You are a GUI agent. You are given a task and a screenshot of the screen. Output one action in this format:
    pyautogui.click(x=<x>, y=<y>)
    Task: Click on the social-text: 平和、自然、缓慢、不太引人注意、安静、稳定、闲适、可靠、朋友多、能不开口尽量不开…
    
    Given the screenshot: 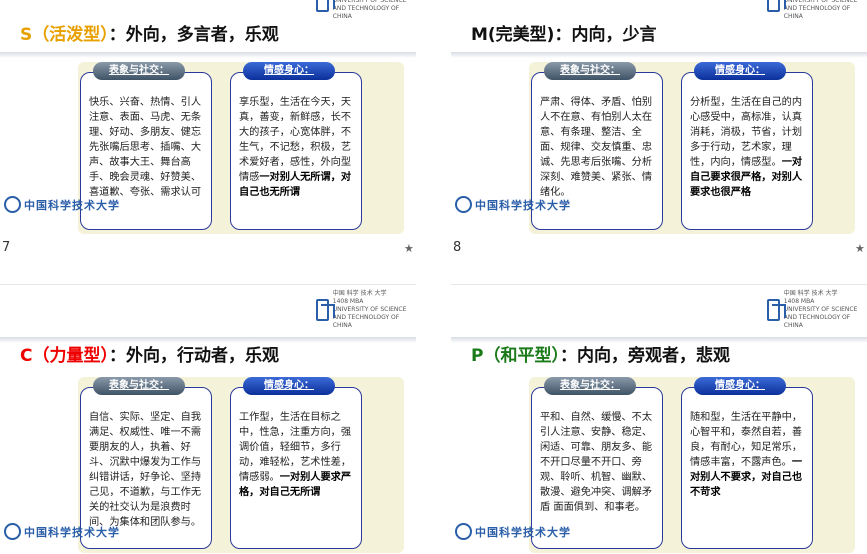 What is the action you would take?
    pyautogui.click(x=596, y=462)
    